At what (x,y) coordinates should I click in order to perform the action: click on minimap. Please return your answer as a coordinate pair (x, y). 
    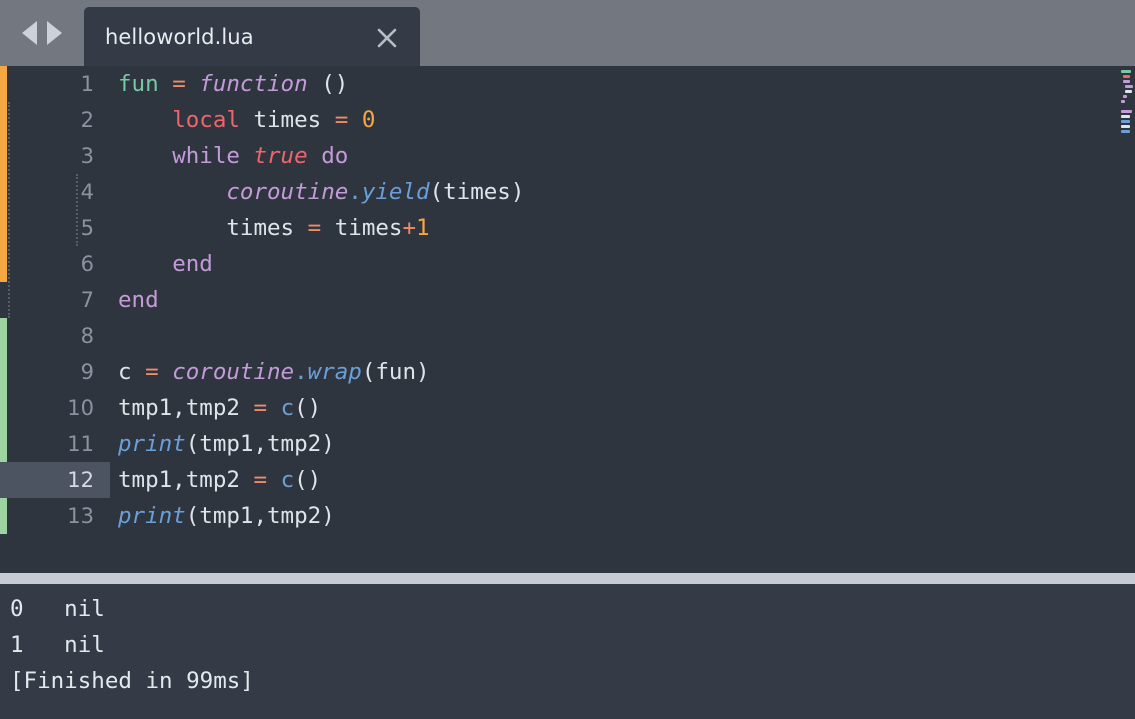
    Looking at the image, I should click on (1126, 319).